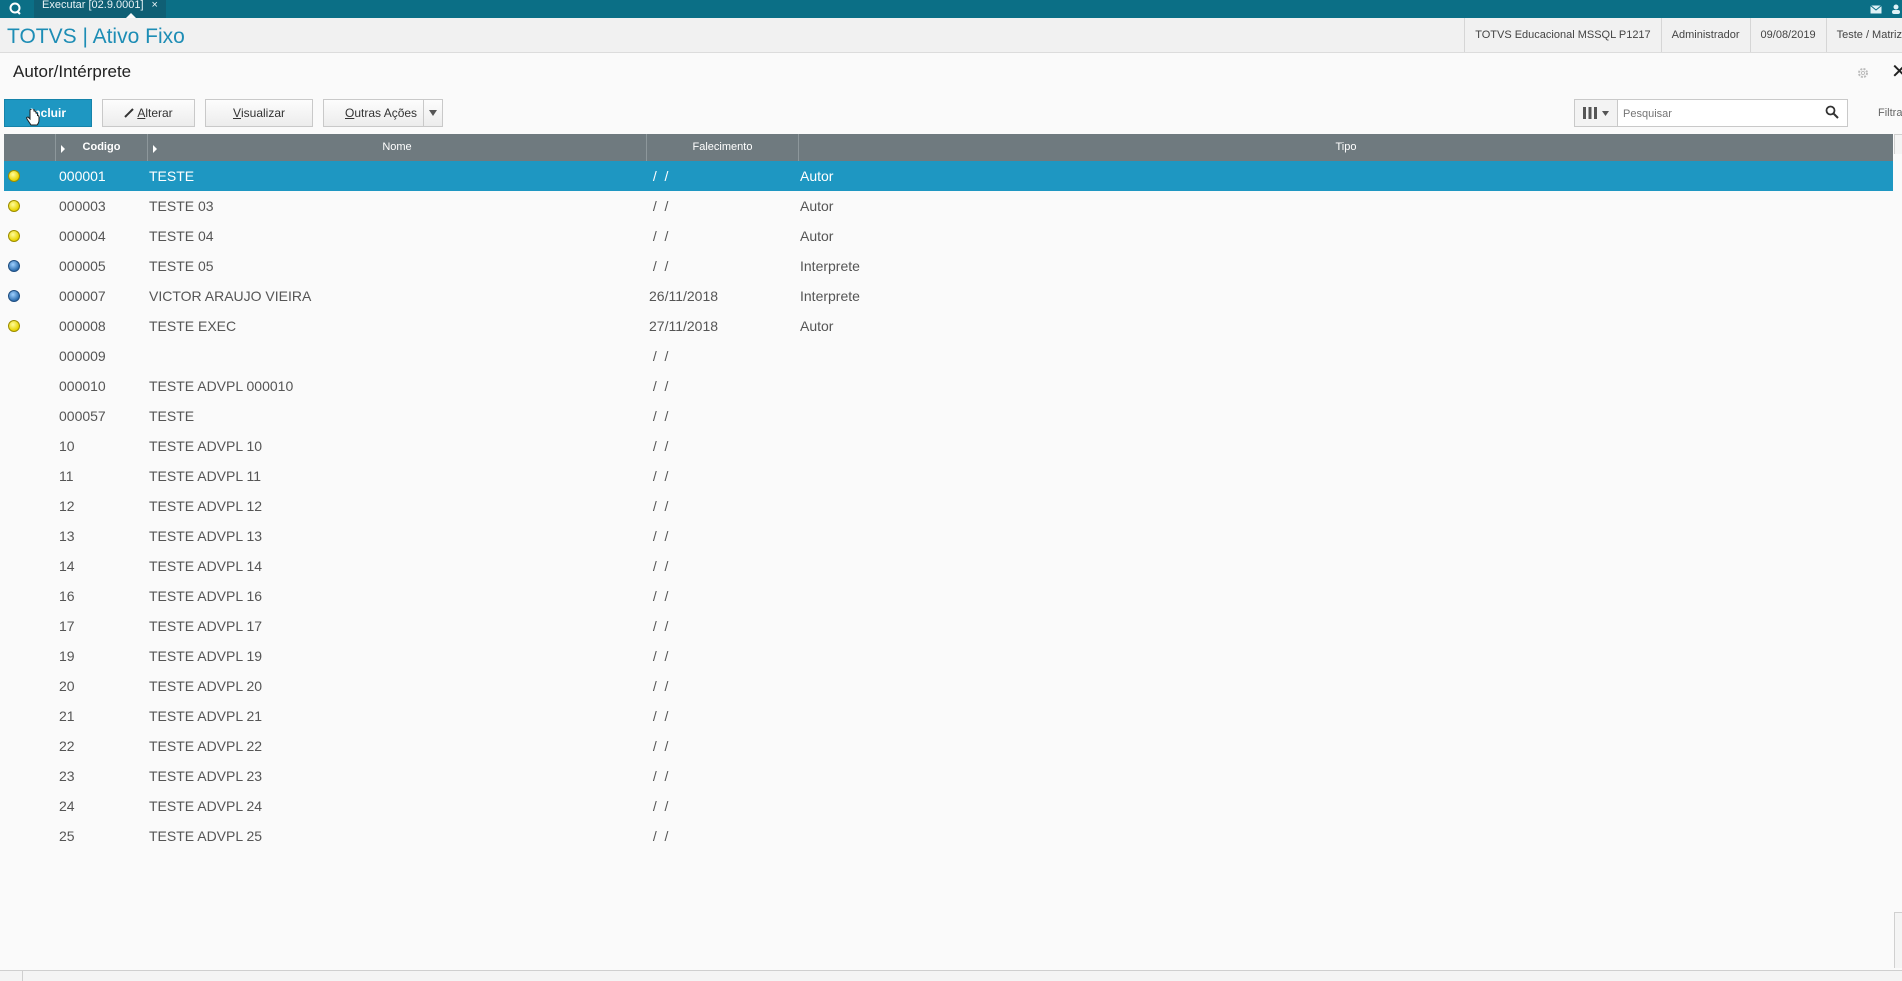 The height and width of the screenshot is (981, 1902). I want to click on cell-codigo: 11, so click(66, 476).